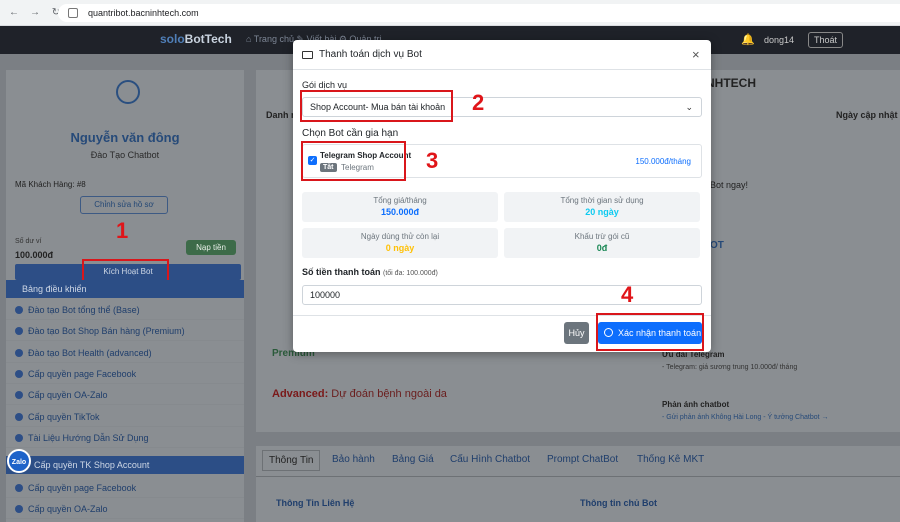 This screenshot has height=522, width=900. What do you see at coordinates (689, 107) in the screenshot?
I see `chevron-down-icon: ⌄` at bounding box center [689, 107].